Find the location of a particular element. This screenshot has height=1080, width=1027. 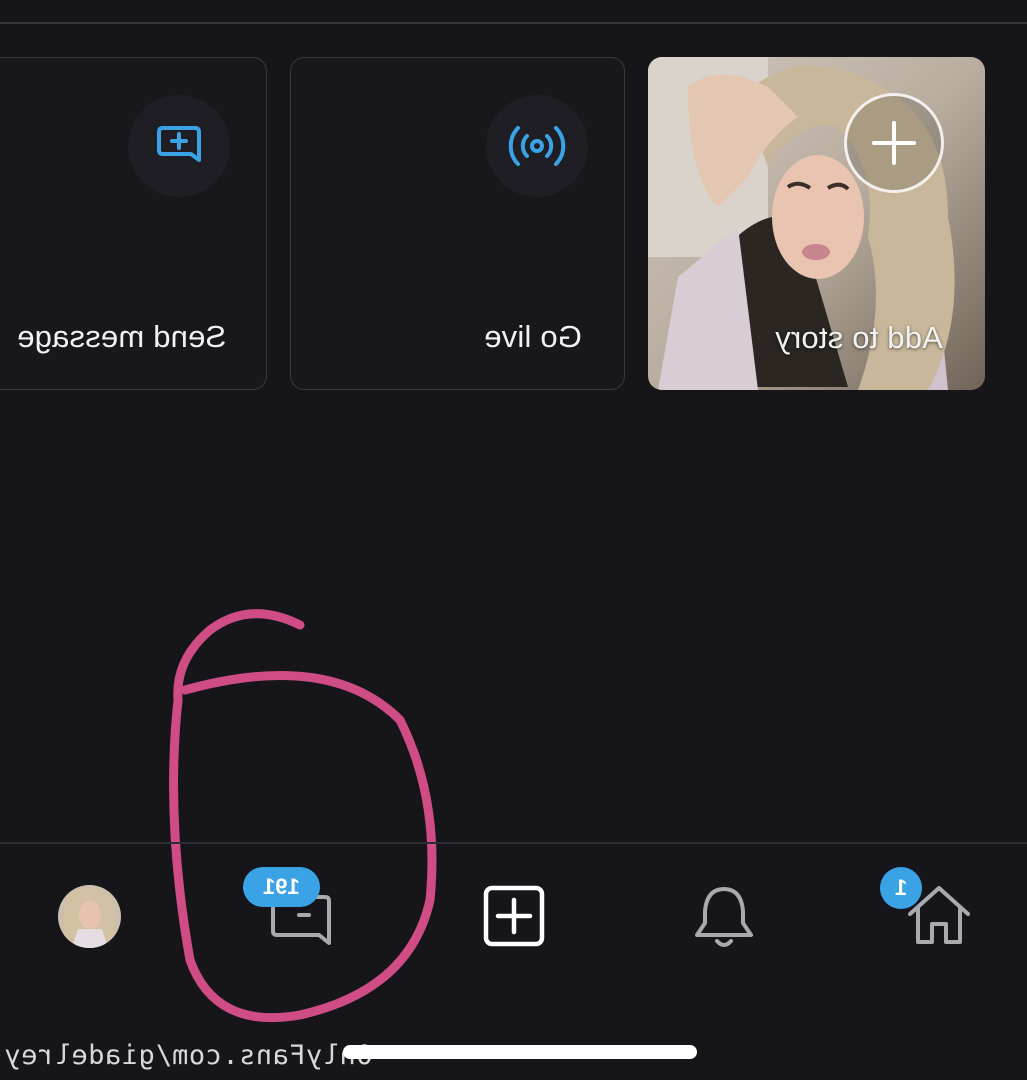

new-message-icon is located at coordinates (179, 144).